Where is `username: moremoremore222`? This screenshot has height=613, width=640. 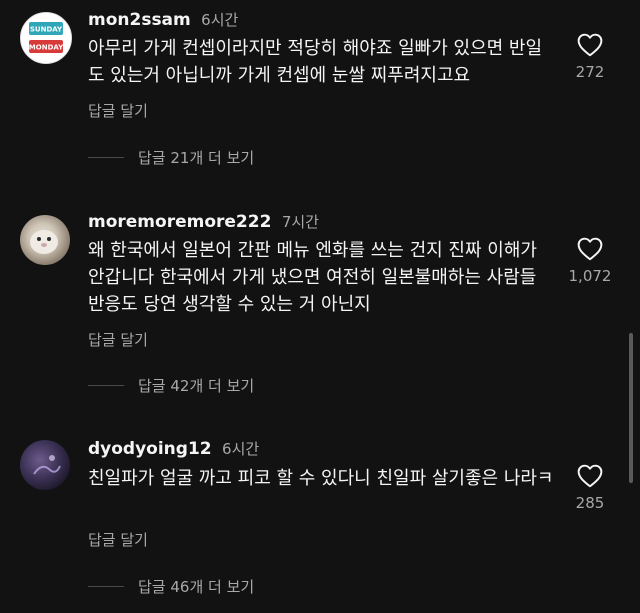
username: moremoremore222 is located at coordinates (179, 222).